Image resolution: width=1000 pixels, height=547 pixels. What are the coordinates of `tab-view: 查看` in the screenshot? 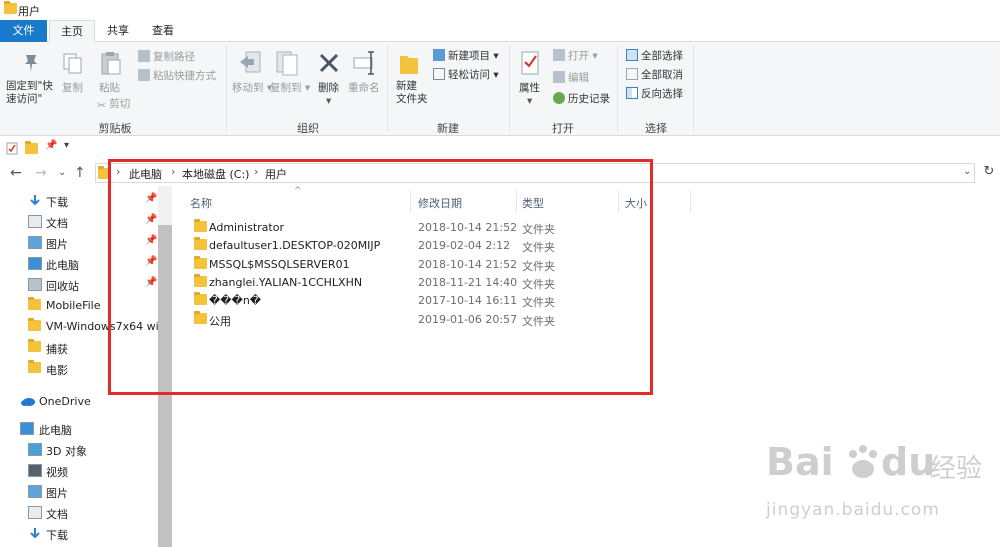 It's located at (163, 31).